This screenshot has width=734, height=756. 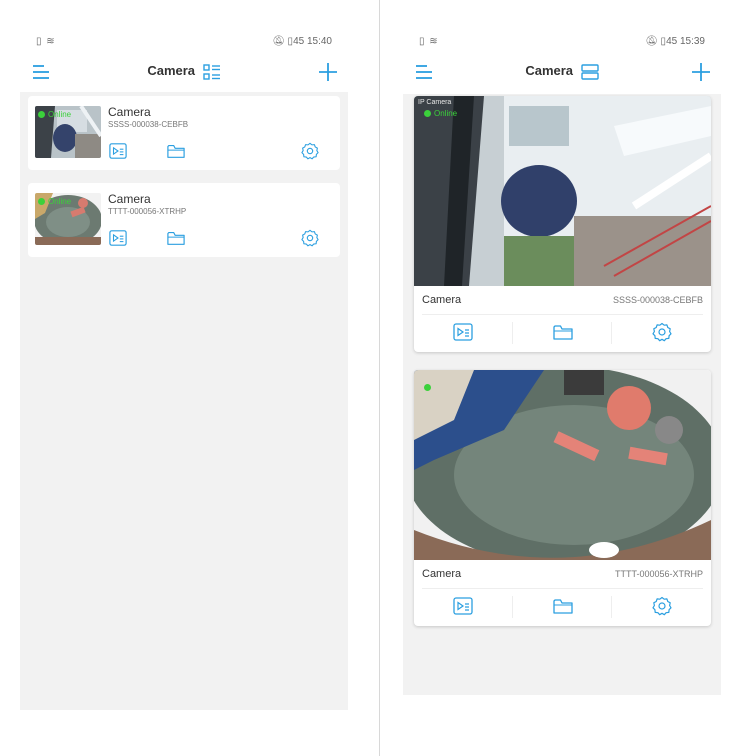 What do you see at coordinates (692, 41) in the screenshot?
I see `status-time: 15:39` at bounding box center [692, 41].